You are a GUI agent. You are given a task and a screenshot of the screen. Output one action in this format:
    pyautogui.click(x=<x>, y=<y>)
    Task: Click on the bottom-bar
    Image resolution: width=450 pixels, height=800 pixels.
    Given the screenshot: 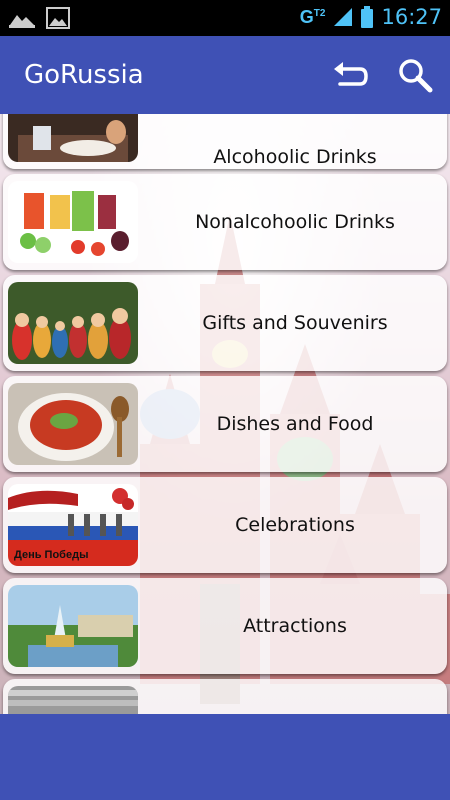 What is the action you would take?
    pyautogui.click(x=225, y=757)
    